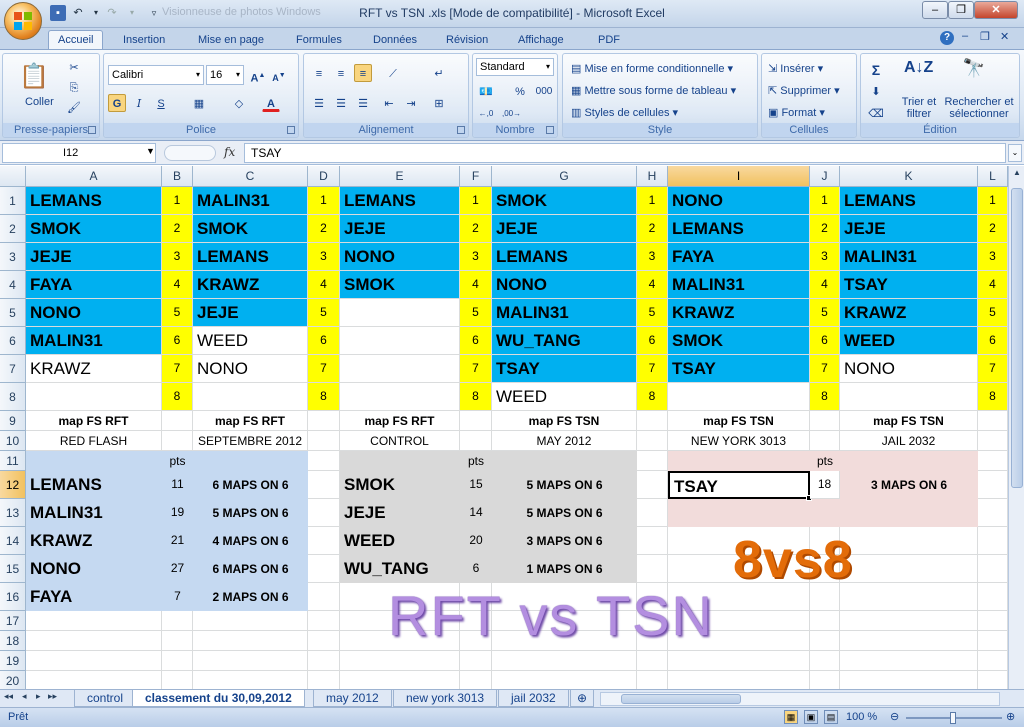 The width and height of the screenshot is (1024, 727). What do you see at coordinates (250, 597) in the screenshot?
I see `score-maps: 2 MAPS ON 6` at bounding box center [250, 597].